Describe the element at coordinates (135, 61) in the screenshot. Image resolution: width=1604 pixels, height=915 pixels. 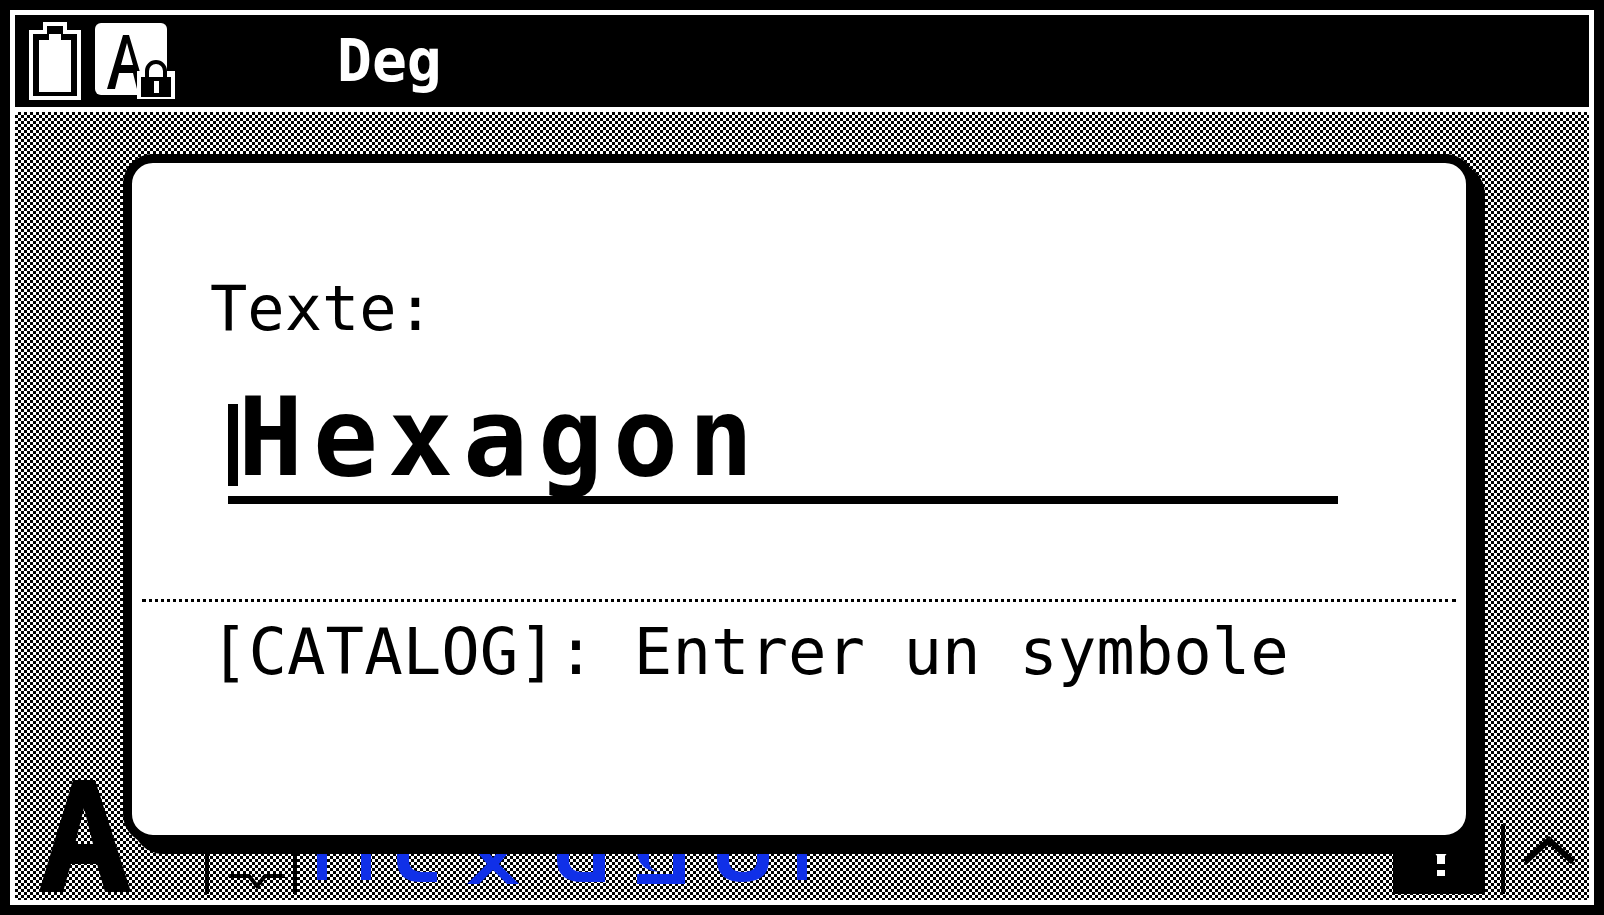
I see `letter-lock-icon` at that location.